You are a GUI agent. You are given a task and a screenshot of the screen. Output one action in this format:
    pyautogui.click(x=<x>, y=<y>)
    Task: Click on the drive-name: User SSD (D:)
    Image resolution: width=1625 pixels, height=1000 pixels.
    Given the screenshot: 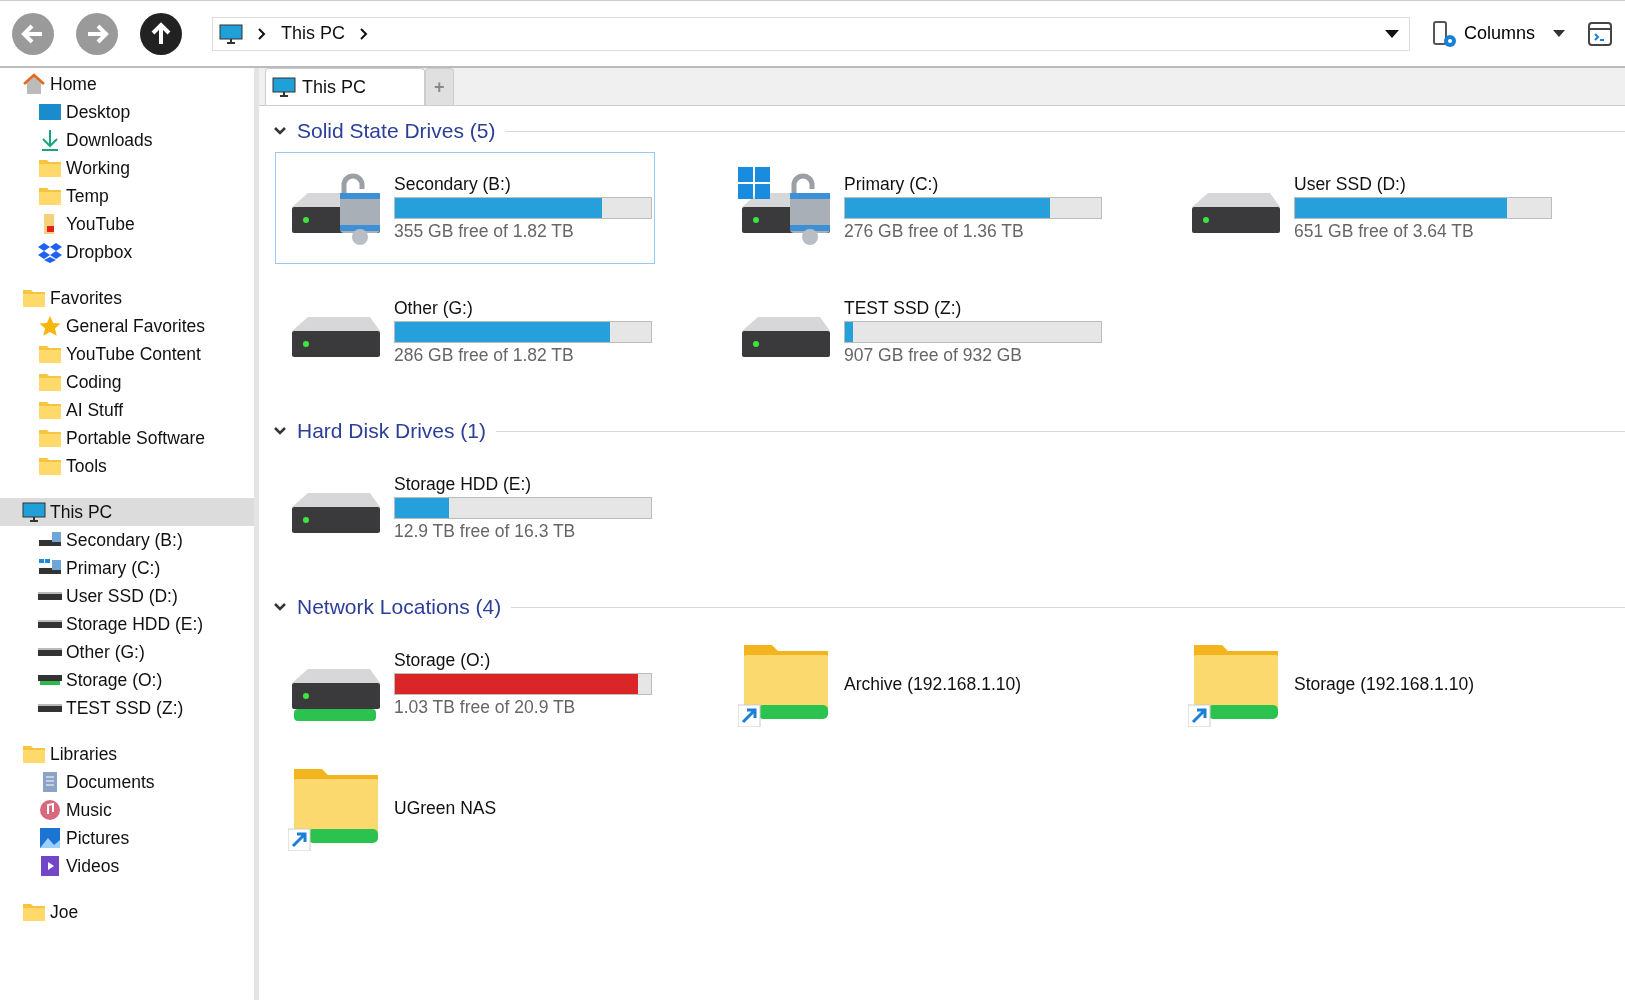 What is the action you would take?
    pyautogui.click(x=1350, y=184)
    